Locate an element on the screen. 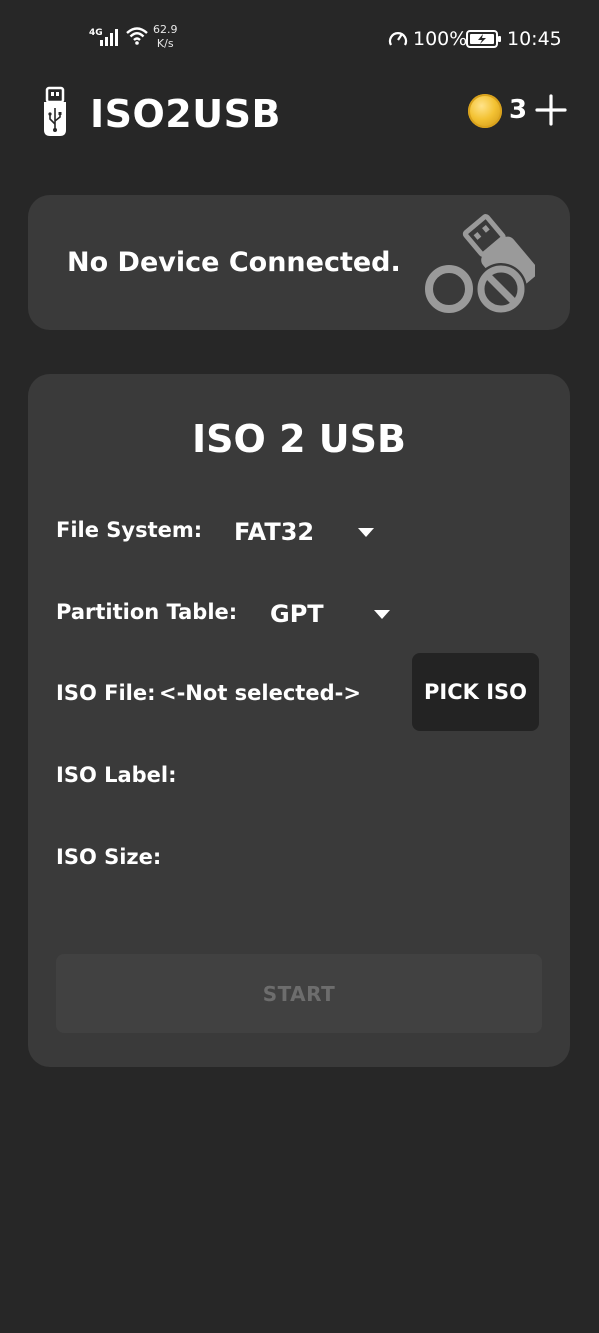  partition-table-value: GPT is located at coordinates (297, 614).